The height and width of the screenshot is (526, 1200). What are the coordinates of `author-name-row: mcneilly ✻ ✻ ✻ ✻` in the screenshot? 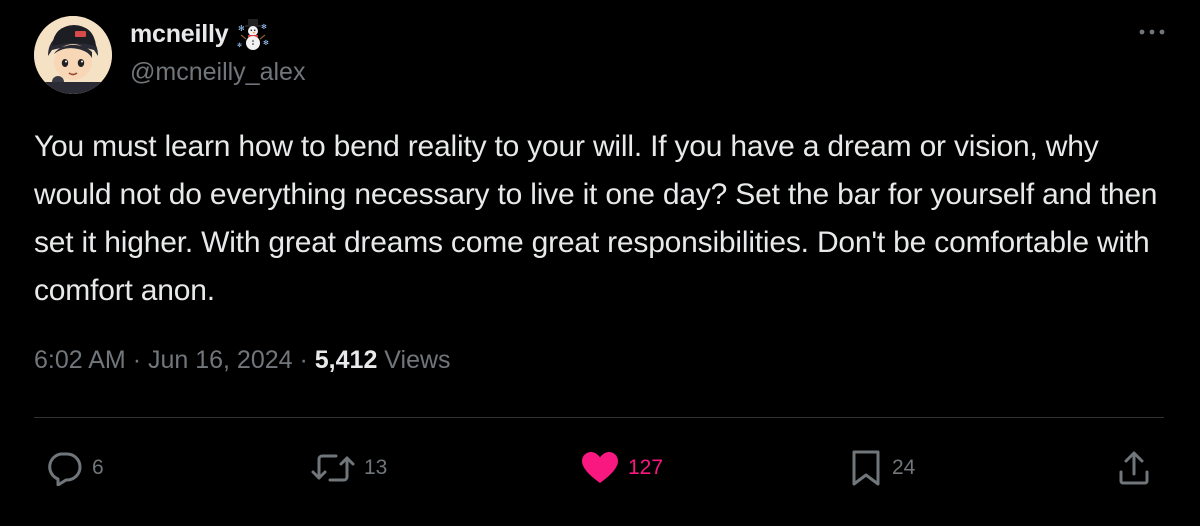 It's located at (200, 34).